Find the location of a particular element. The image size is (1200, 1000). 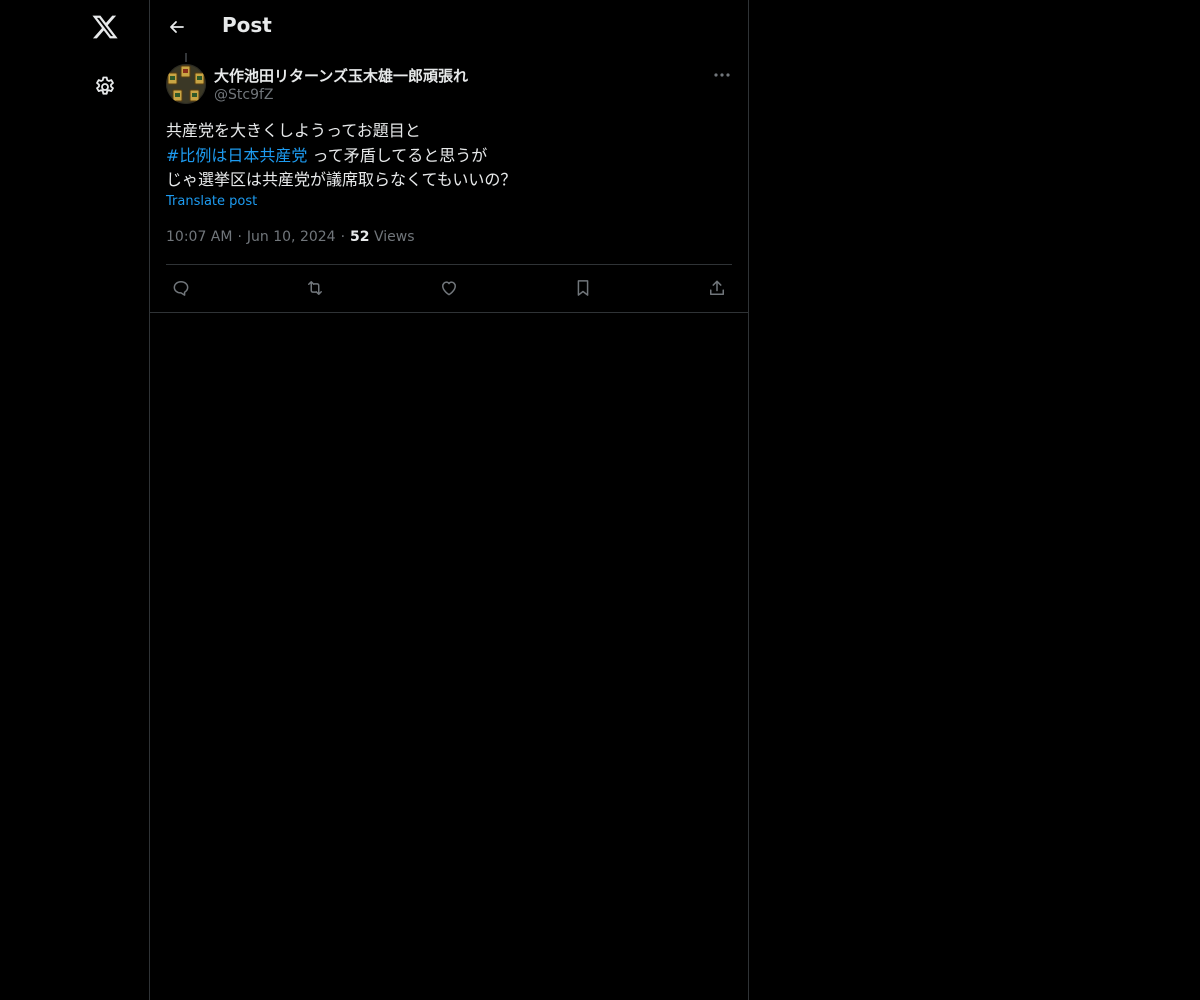

page-header: Post is located at coordinates (449, 26).